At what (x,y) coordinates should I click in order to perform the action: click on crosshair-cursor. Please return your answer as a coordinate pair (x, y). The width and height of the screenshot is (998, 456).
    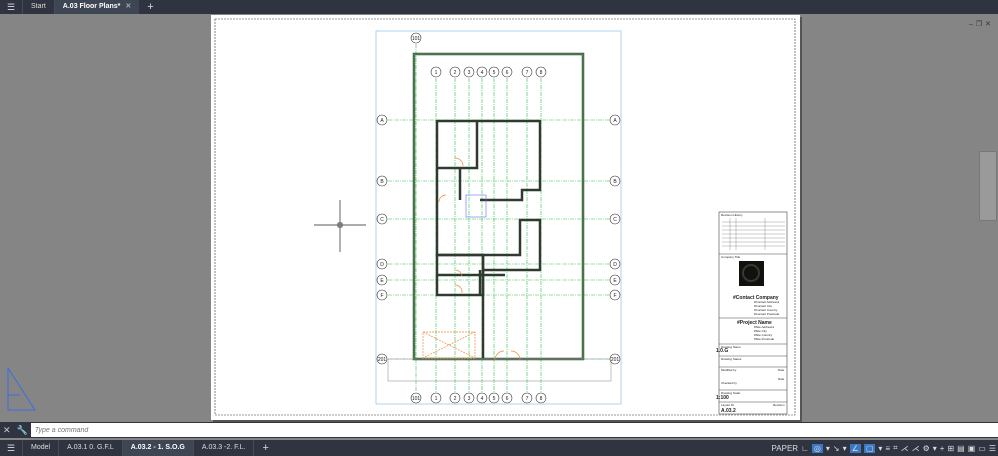
    Looking at the image, I should click on (340, 226).